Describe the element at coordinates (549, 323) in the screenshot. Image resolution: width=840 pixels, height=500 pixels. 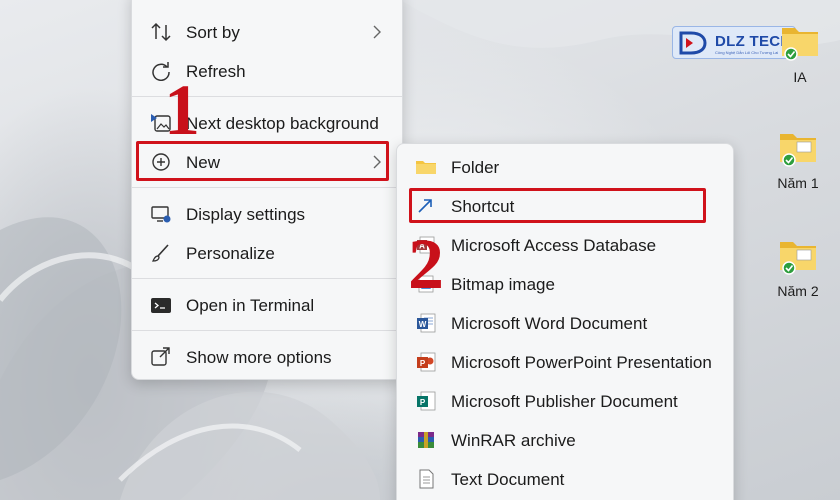
I see `submenu-item-label: Microsoft Word Document` at that location.